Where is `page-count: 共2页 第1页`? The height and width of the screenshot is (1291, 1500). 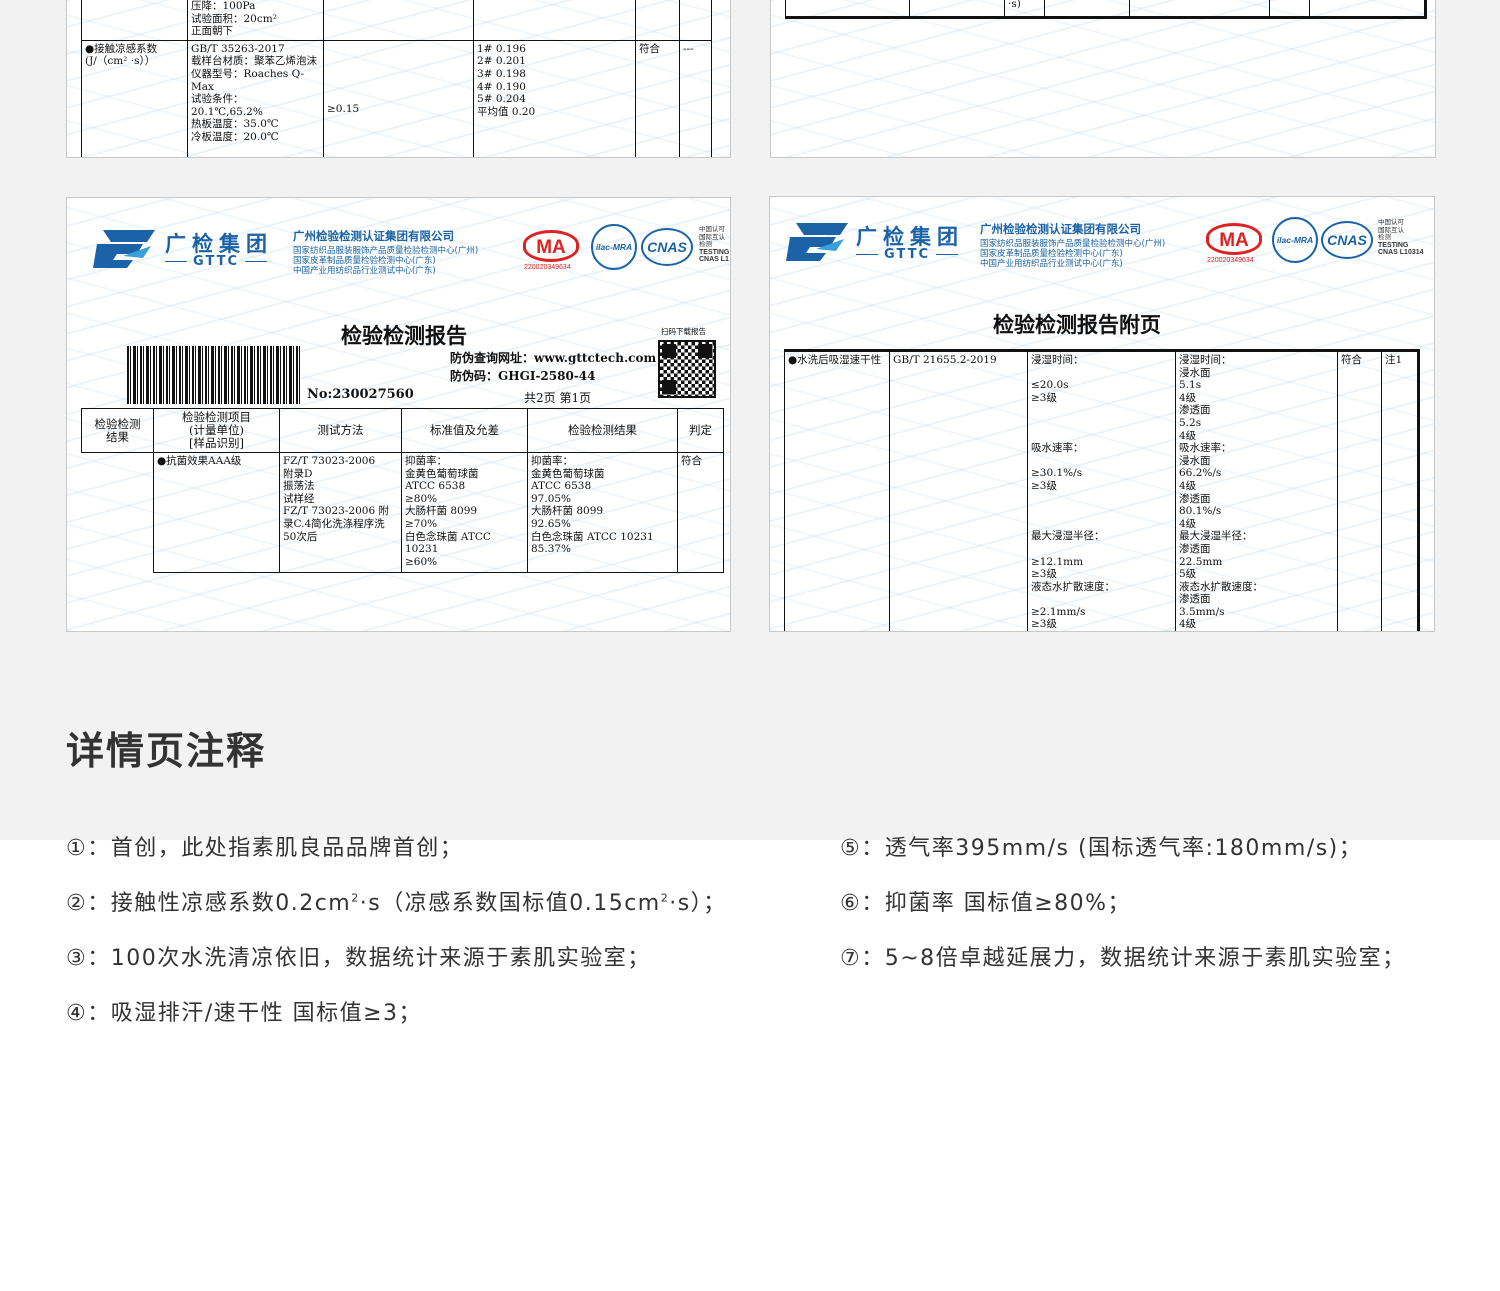 page-count: 共2页 第1页 is located at coordinates (558, 398).